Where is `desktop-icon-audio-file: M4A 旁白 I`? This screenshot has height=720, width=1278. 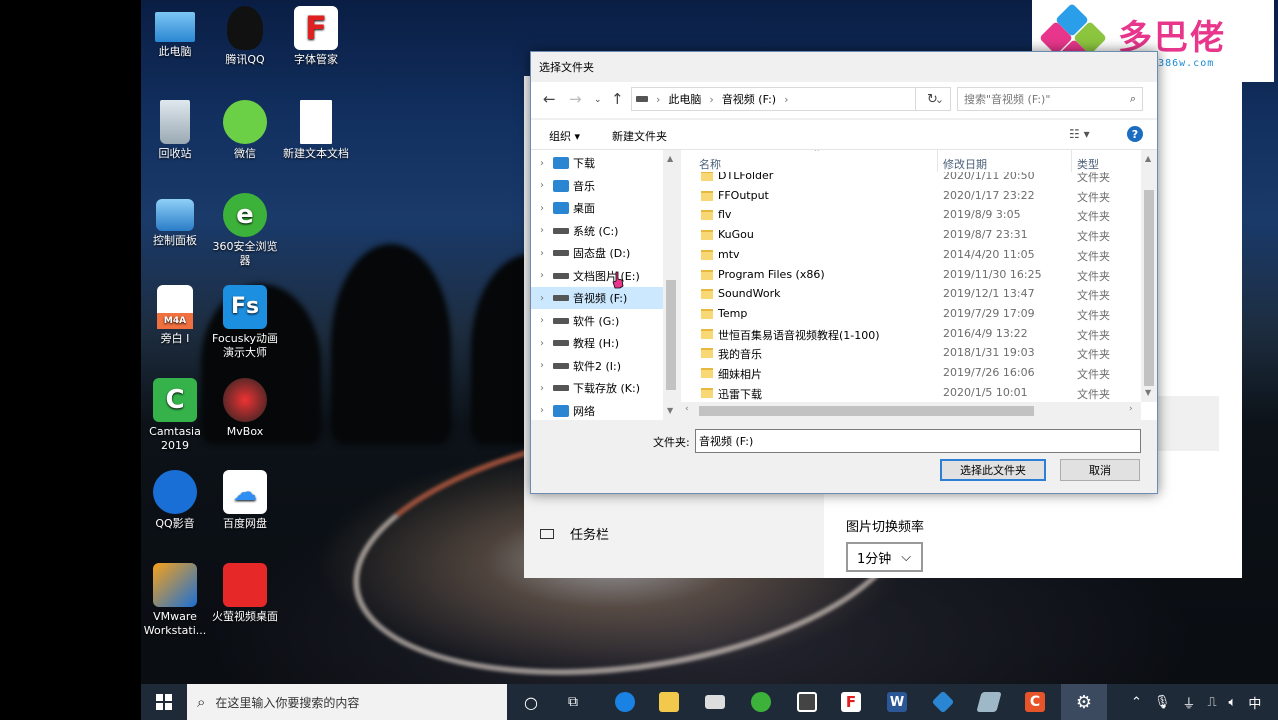 desktop-icon-audio-file: M4A 旁白 I is located at coordinates (175, 315).